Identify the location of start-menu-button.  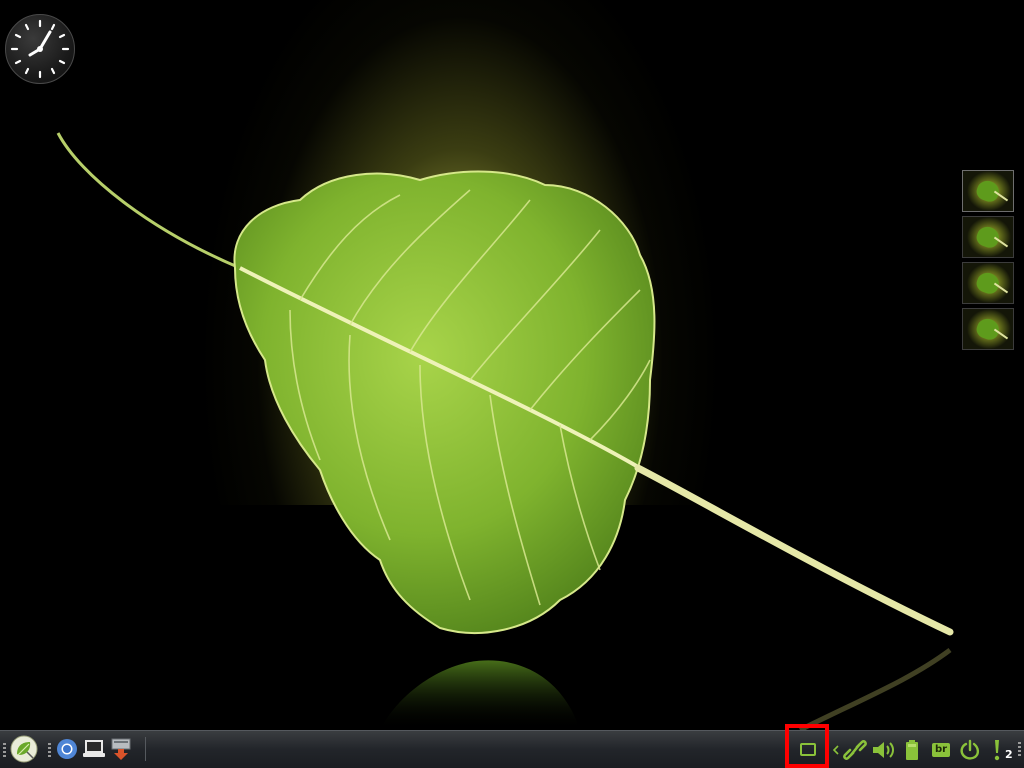
(24, 749).